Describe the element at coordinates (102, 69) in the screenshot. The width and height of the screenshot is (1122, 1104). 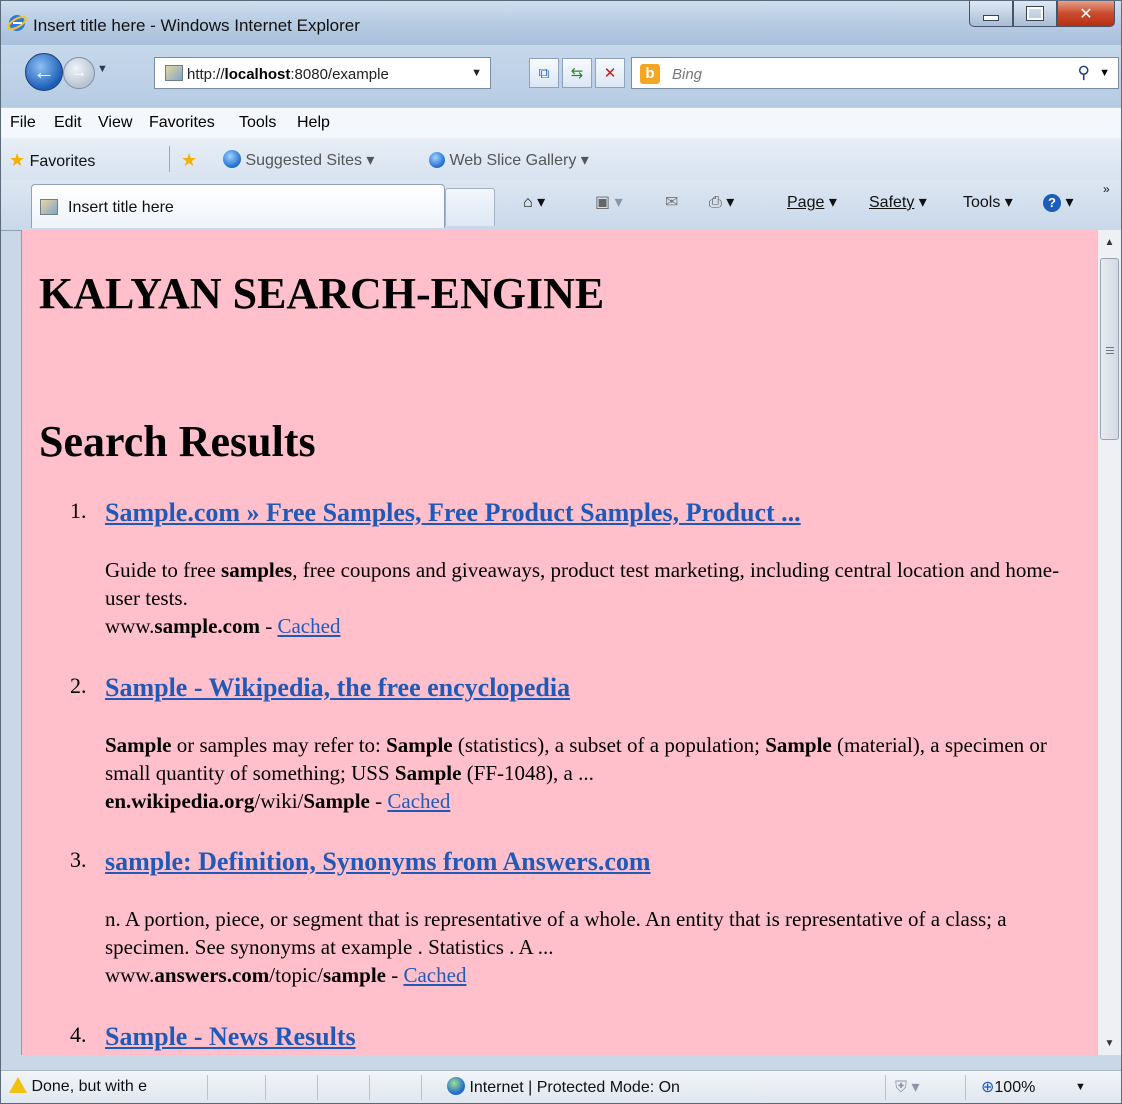
I see `recent-pages-dropdown: ▼` at that location.